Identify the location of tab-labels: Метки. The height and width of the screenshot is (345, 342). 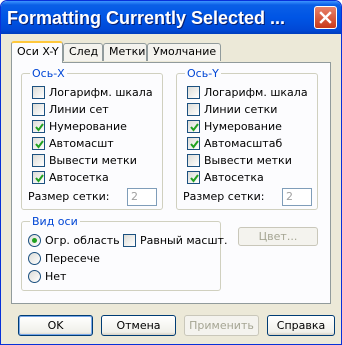
(125, 52).